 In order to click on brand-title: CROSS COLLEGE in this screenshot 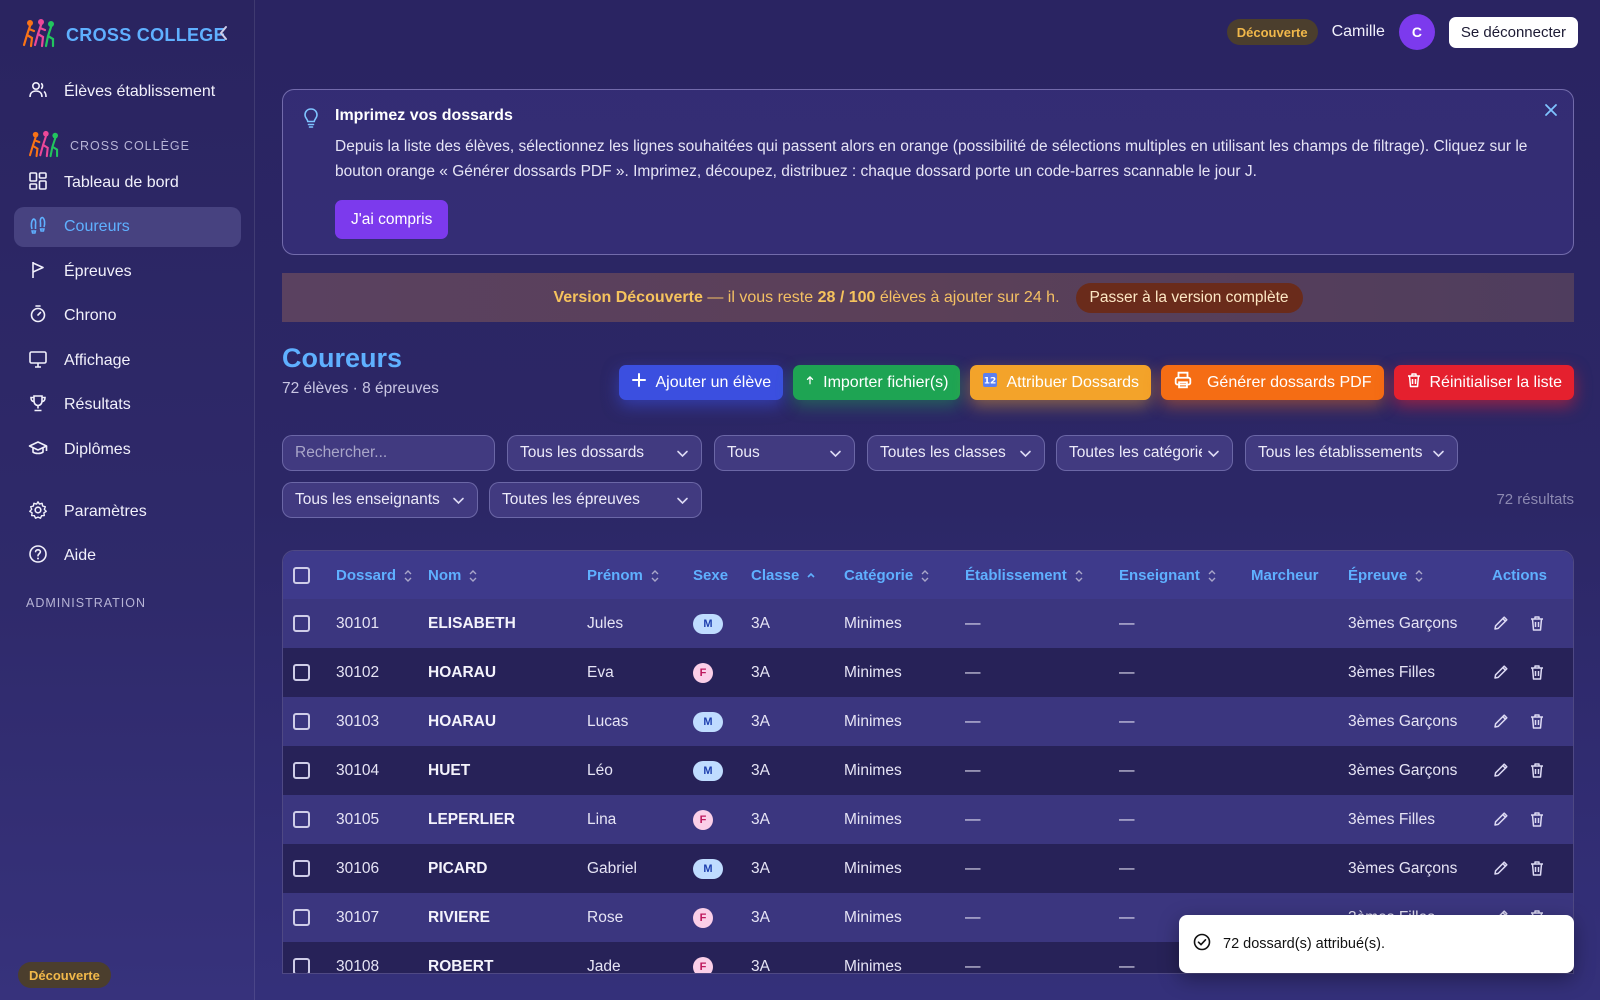, I will do `click(146, 35)`.